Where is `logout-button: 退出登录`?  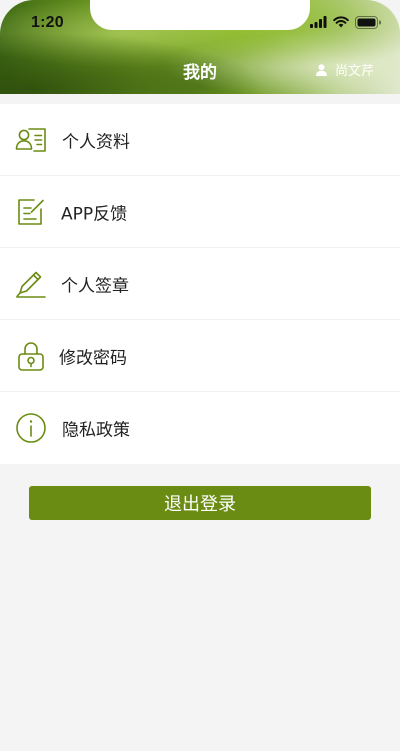 logout-button: 退出登录 is located at coordinates (200, 503).